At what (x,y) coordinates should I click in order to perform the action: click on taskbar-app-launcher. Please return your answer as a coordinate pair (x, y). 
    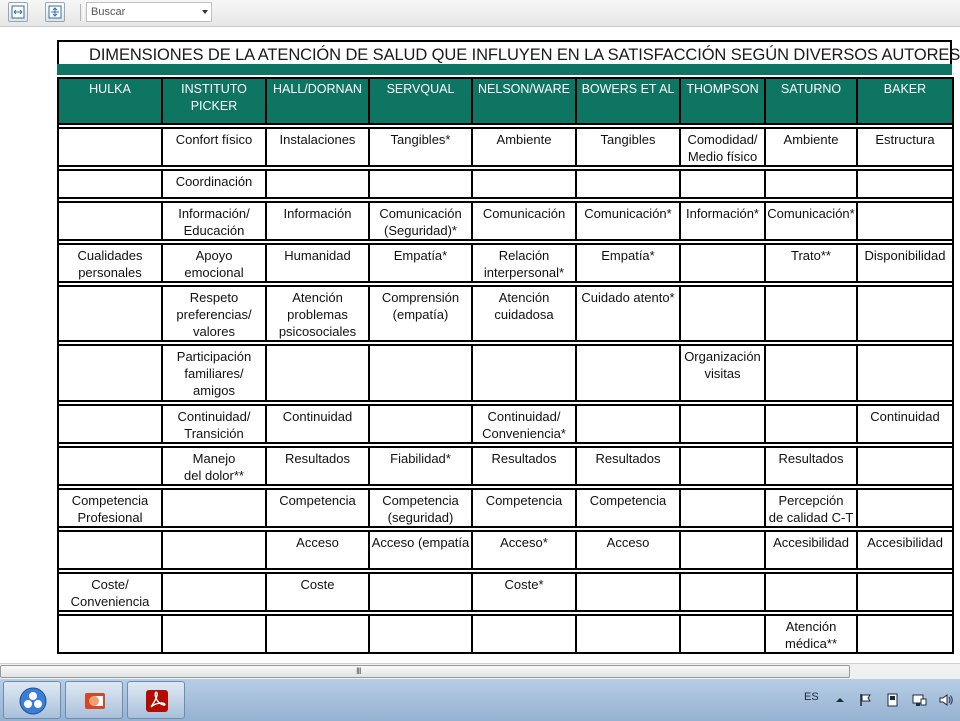
    Looking at the image, I should click on (32, 700).